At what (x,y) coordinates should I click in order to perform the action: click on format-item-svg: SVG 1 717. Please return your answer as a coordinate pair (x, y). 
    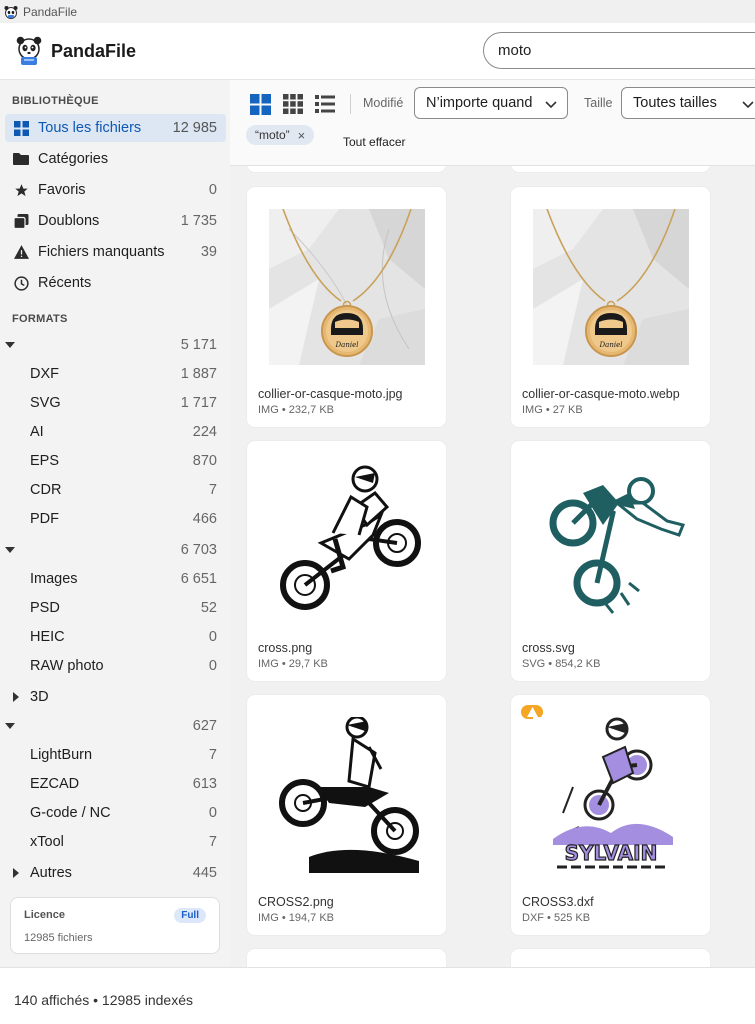
    Looking at the image, I should click on (115, 403).